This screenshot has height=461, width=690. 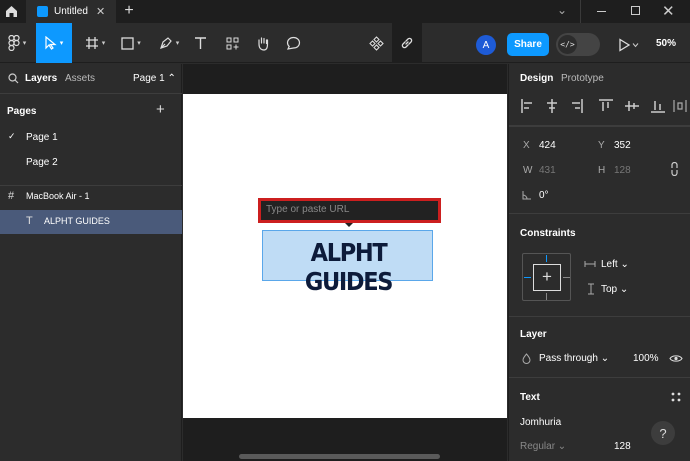 I want to click on popover-pointer, so click(x=349, y=225).